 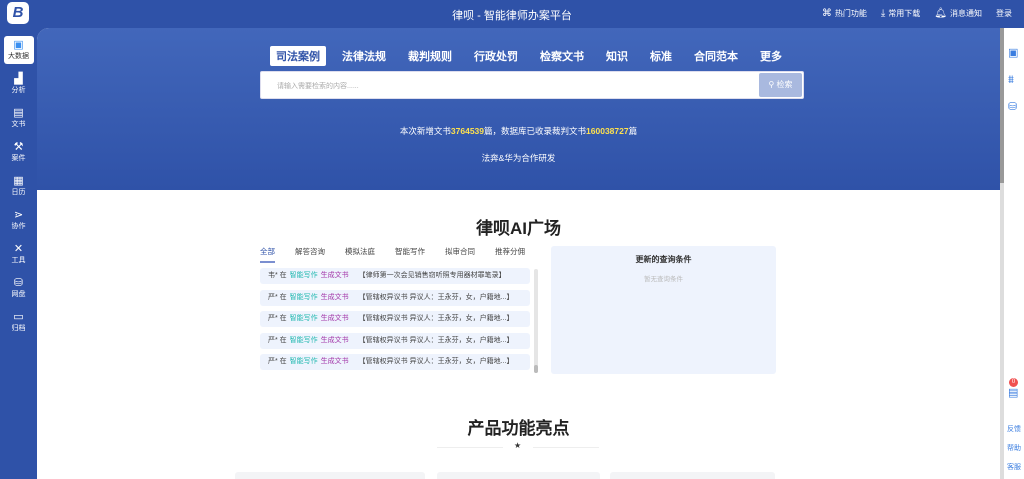 I want to click on data-icon: ▣, so click(x=18, y=45).